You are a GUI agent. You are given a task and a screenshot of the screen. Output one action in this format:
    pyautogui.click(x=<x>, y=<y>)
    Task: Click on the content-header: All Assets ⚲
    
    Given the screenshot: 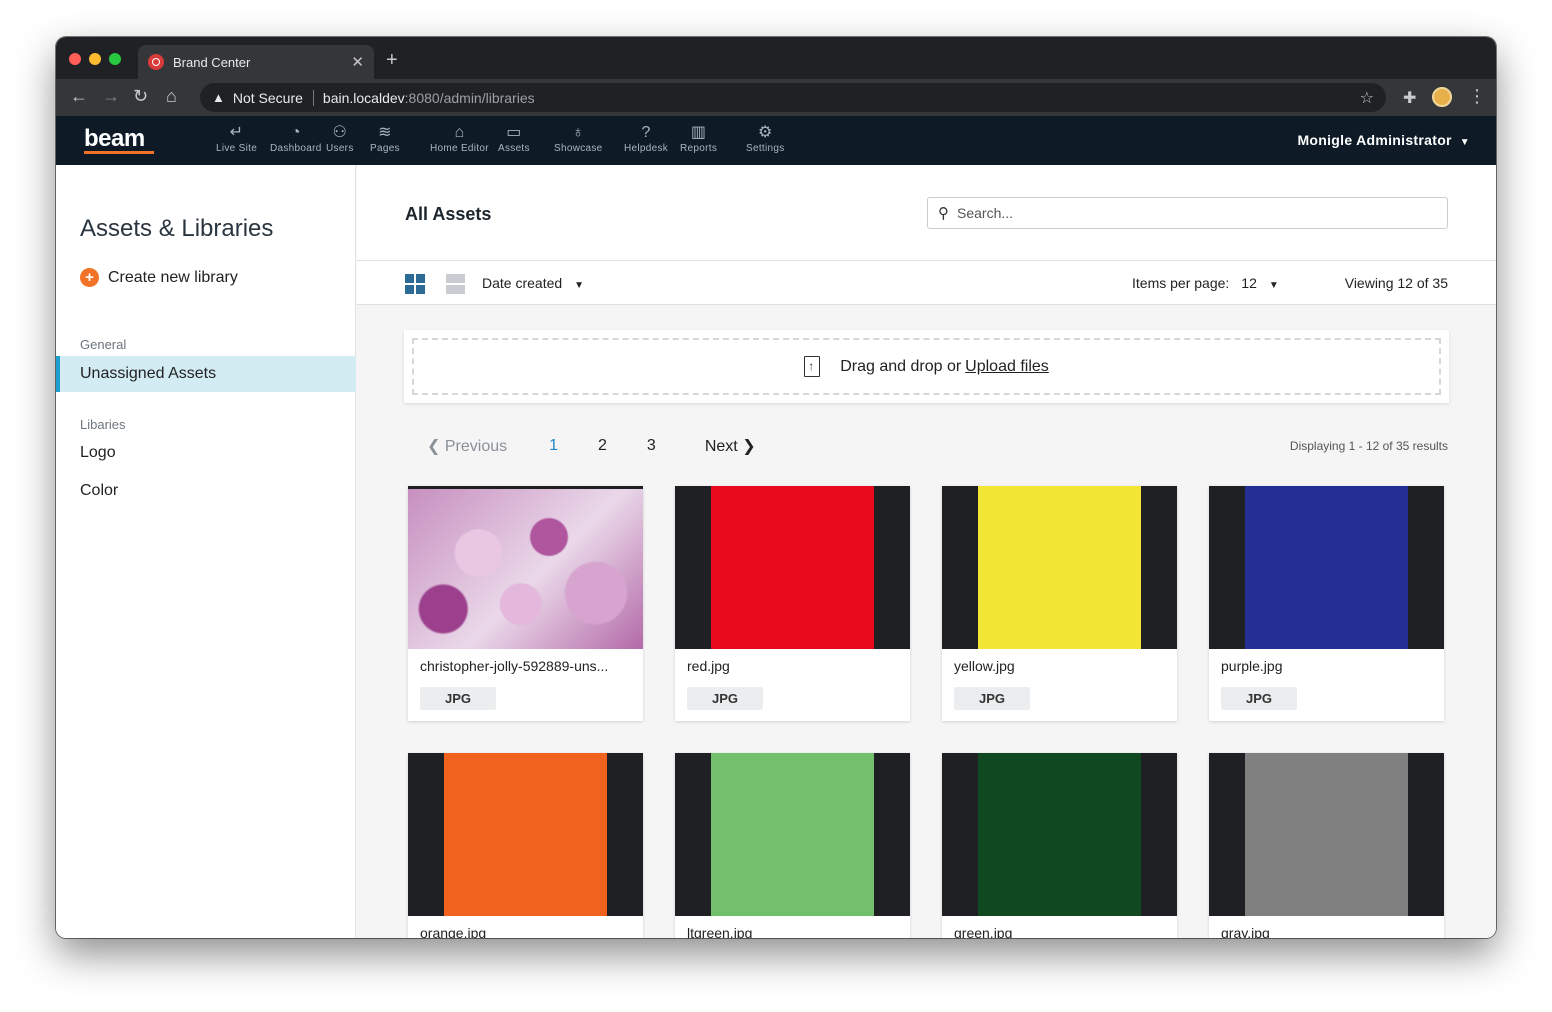 What is the action you would take?
    pyautogui.click(x=926, y=213)
    